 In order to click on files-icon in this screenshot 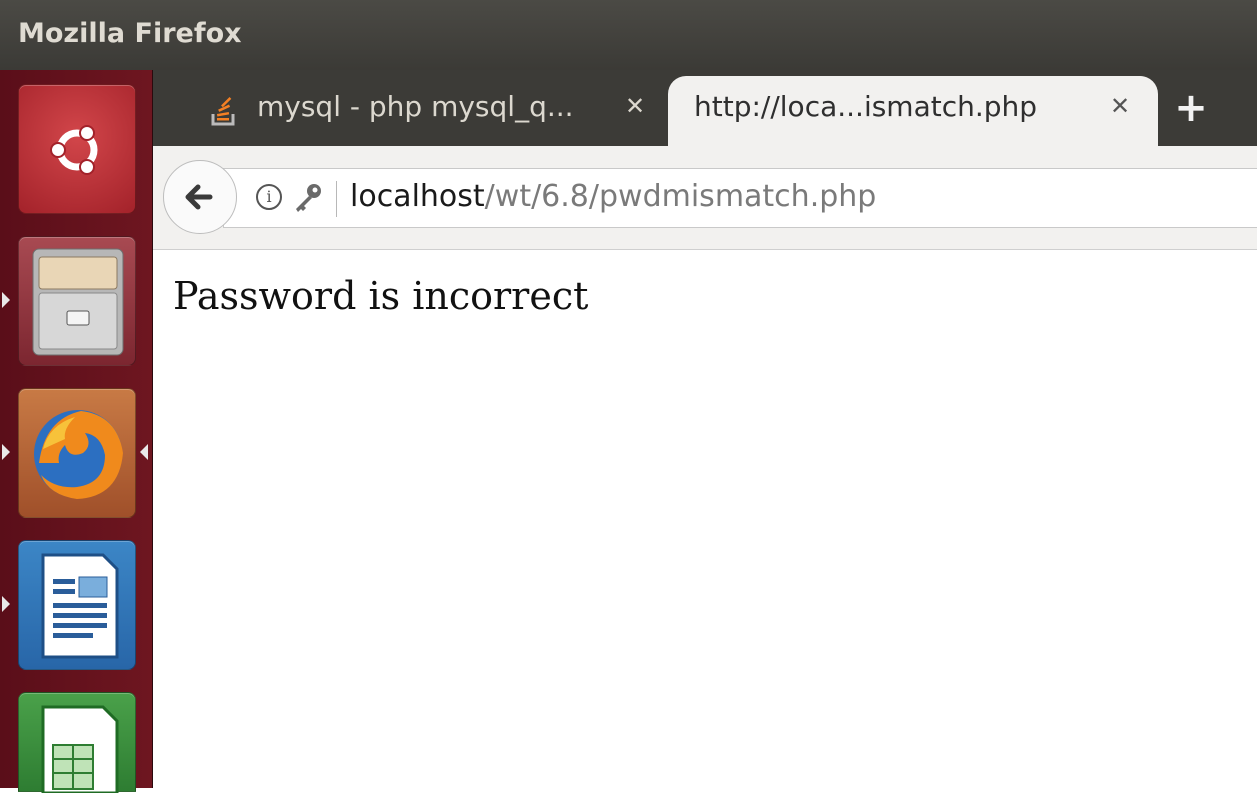, I will do `click(77, 301)`.